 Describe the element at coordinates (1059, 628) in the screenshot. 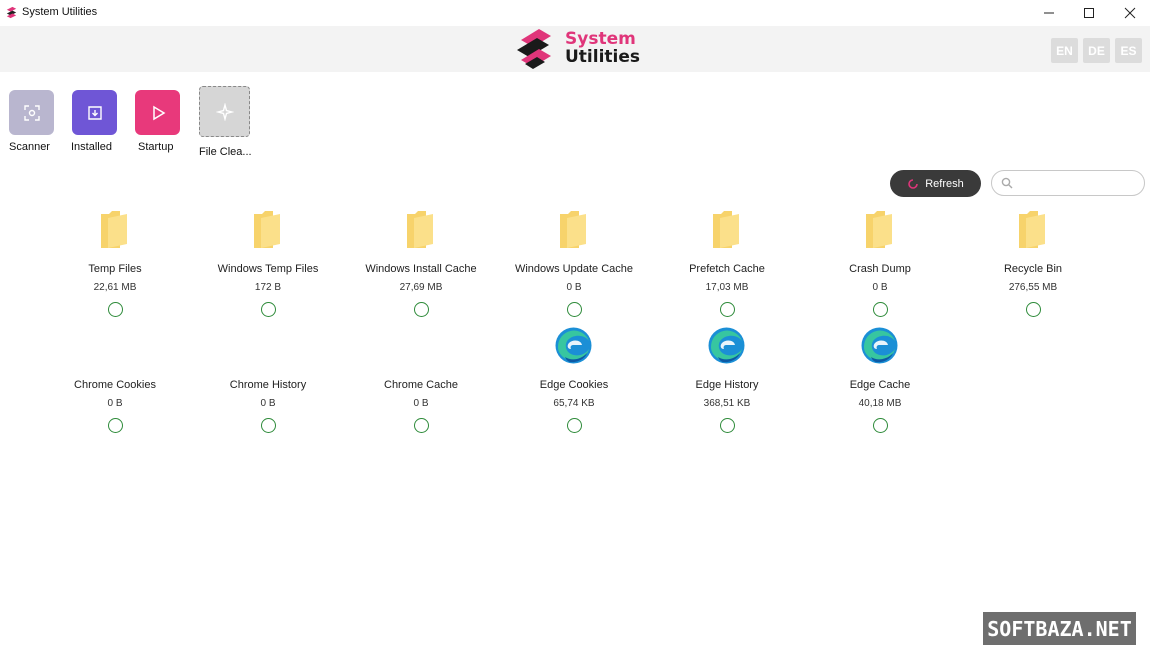

I see `watermark: SOFTBAZA.NET` at that location.